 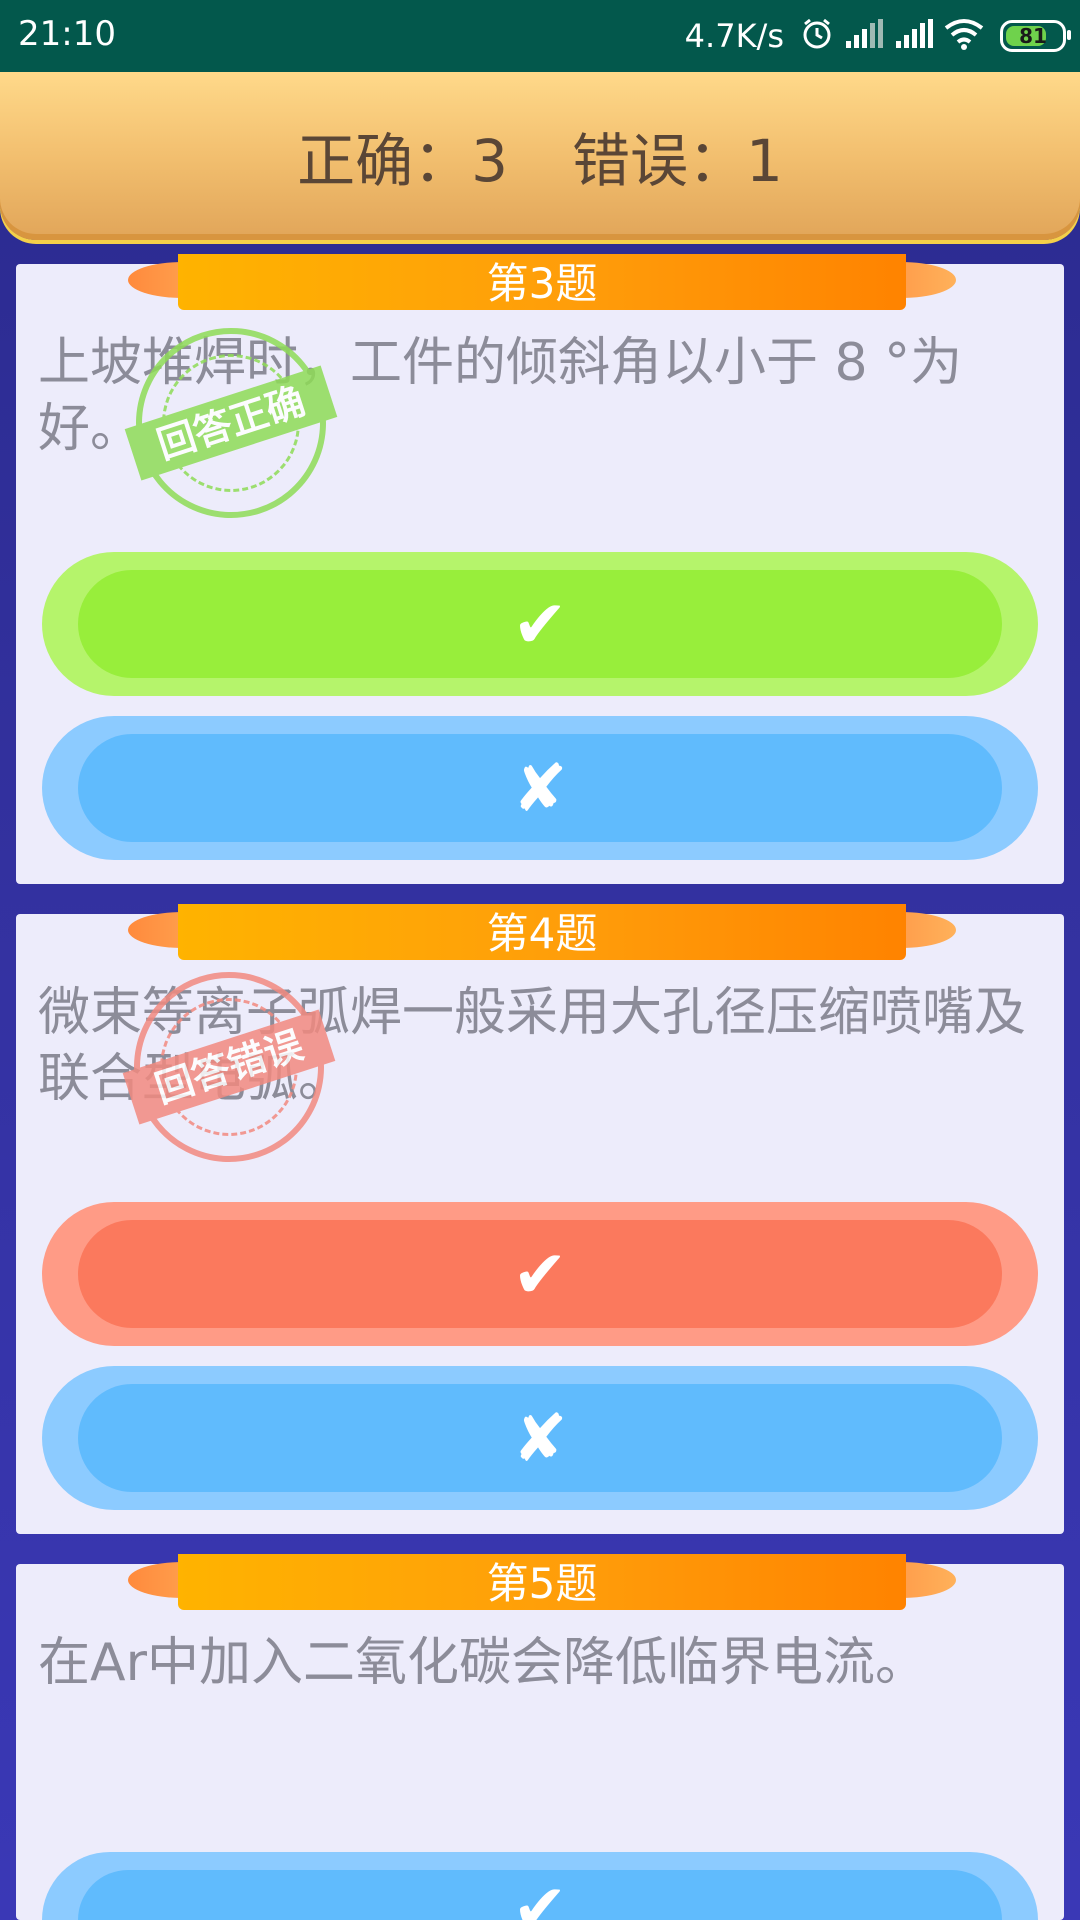 What do you see at coordinates (540, 36) in the screenshot?
I see `status-bar: 21:10 4.7K/s 81` at bounding box center [540, 36].